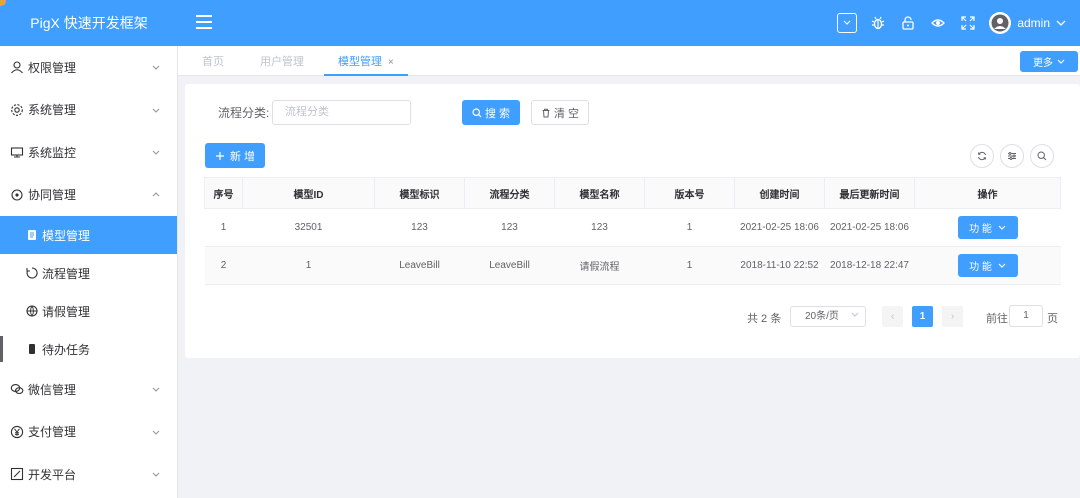 This screenshot has height=498, width=1080. I want to click on tab-user-management: 用户管理, so click(282, 61).